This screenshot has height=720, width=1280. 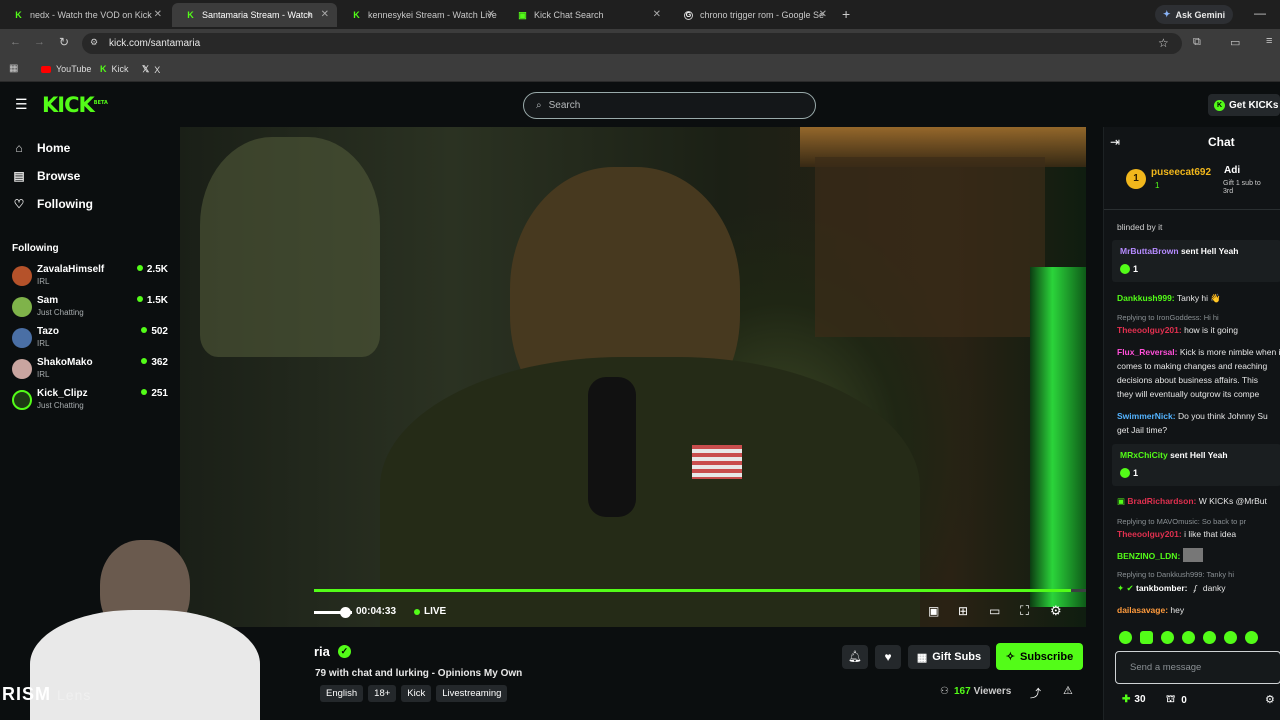 What do you see at coordinates (632, 43) in the screenshot?
I see `url-field: ⚙ kick.com/santamaria ☆` at bounding box center [632, 43].